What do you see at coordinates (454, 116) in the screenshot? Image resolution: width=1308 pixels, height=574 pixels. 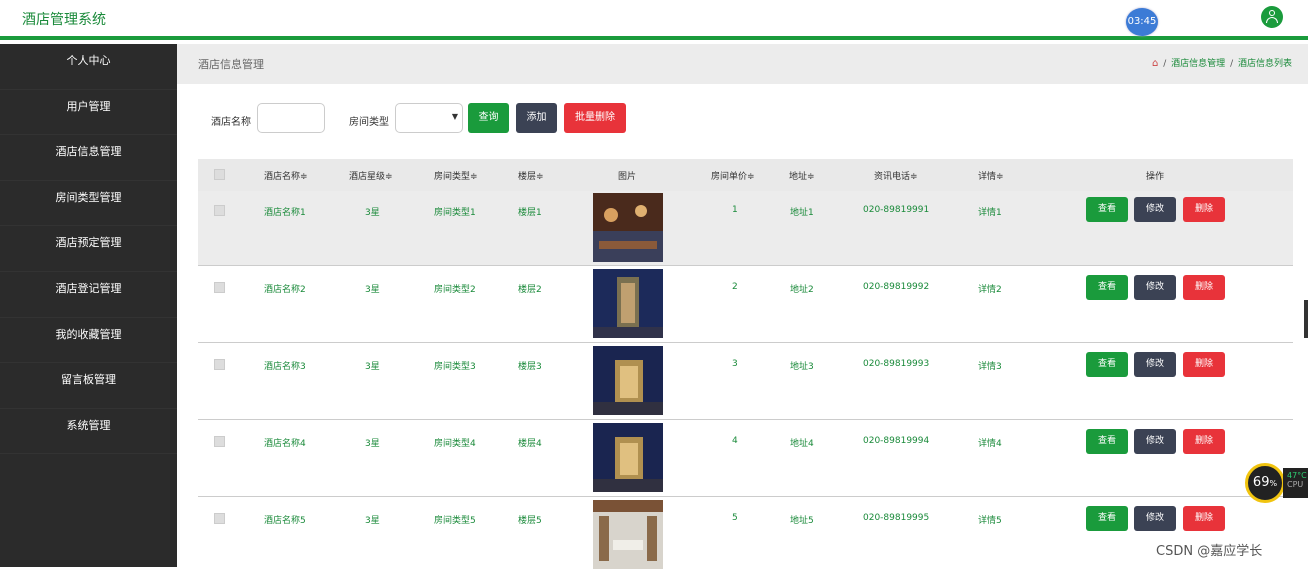 I see `chevron-down-icon: ▼` at bounding box center [454, 116].